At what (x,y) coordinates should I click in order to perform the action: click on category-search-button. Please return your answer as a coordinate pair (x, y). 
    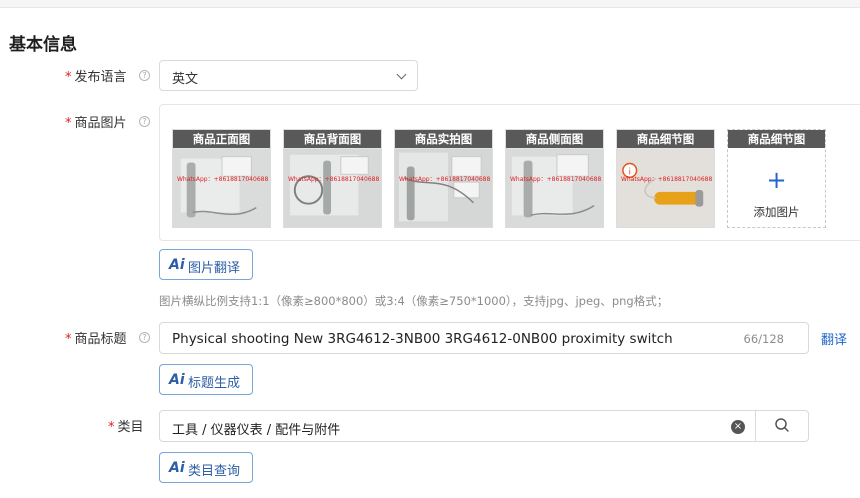
    Looking at the image, I should click on (782, 426).